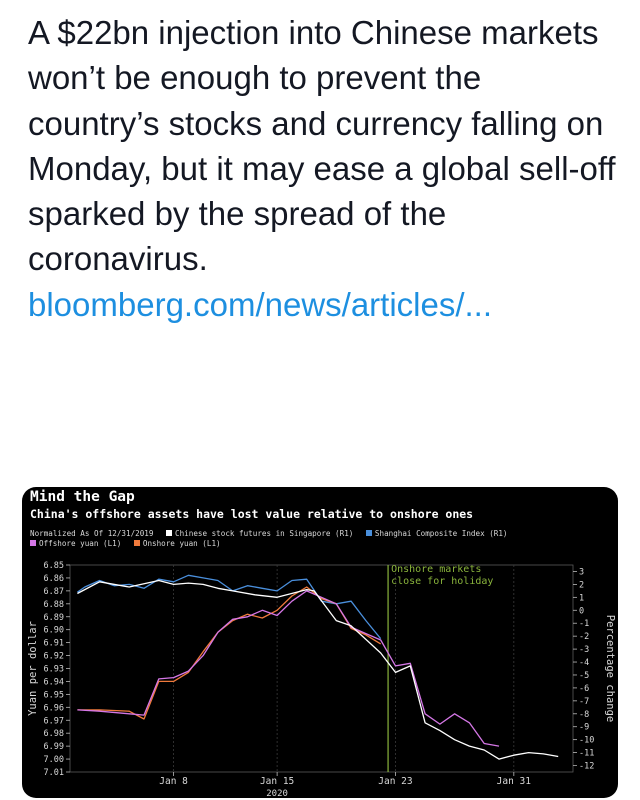  What do you see at coordinates (514, 781) in the screenshot?
I see `x-tick-label: Jan 31` at bounding box center [514, 781].